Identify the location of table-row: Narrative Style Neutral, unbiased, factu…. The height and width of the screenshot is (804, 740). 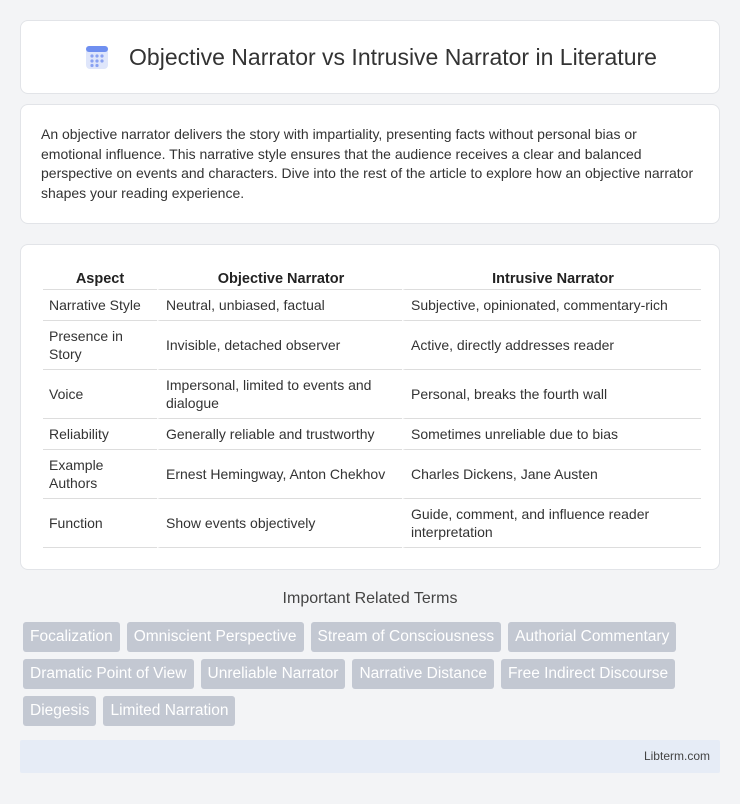
(372, 305).